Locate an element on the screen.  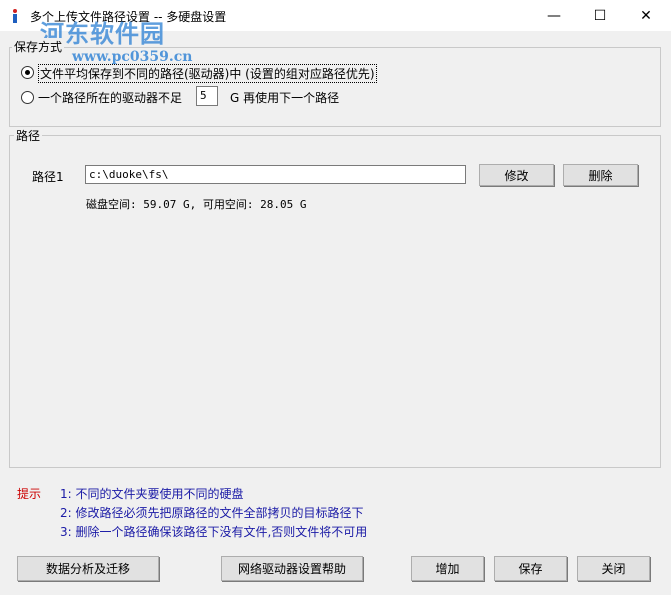
close-window-button: ✕ is located at coordinates (646, 15).